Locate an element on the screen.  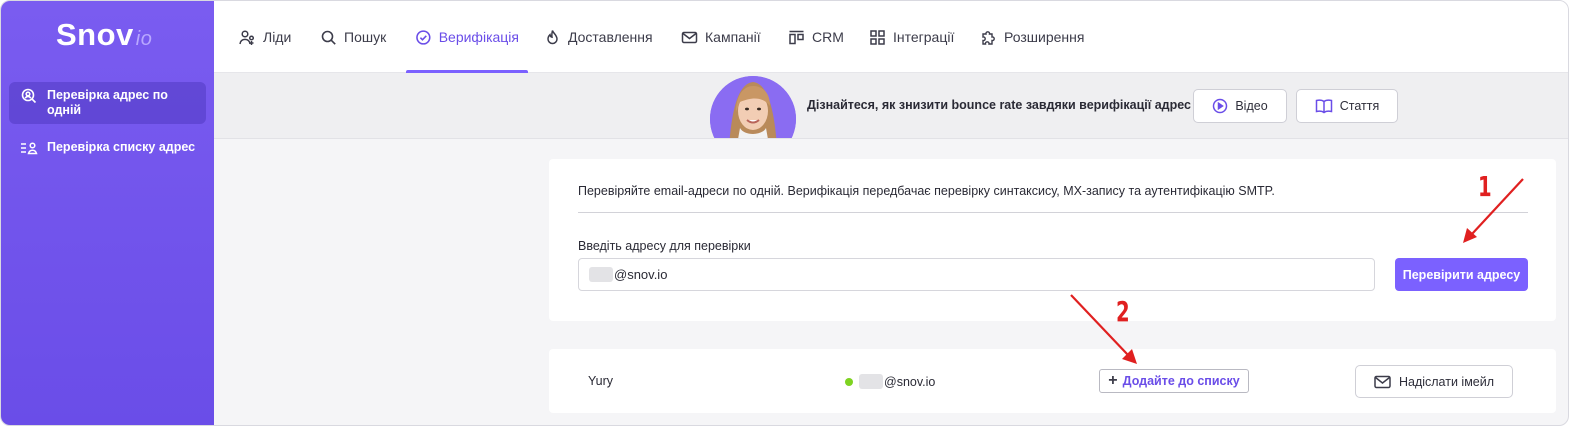
puzzle-icon is located at coordinates (988, 37).